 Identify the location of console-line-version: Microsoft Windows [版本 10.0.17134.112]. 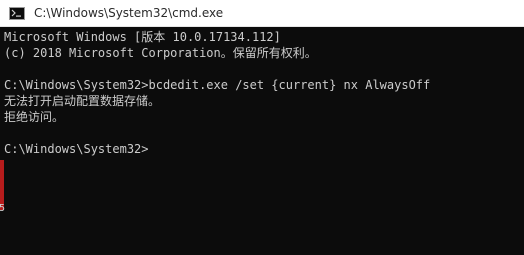
(142, 37).